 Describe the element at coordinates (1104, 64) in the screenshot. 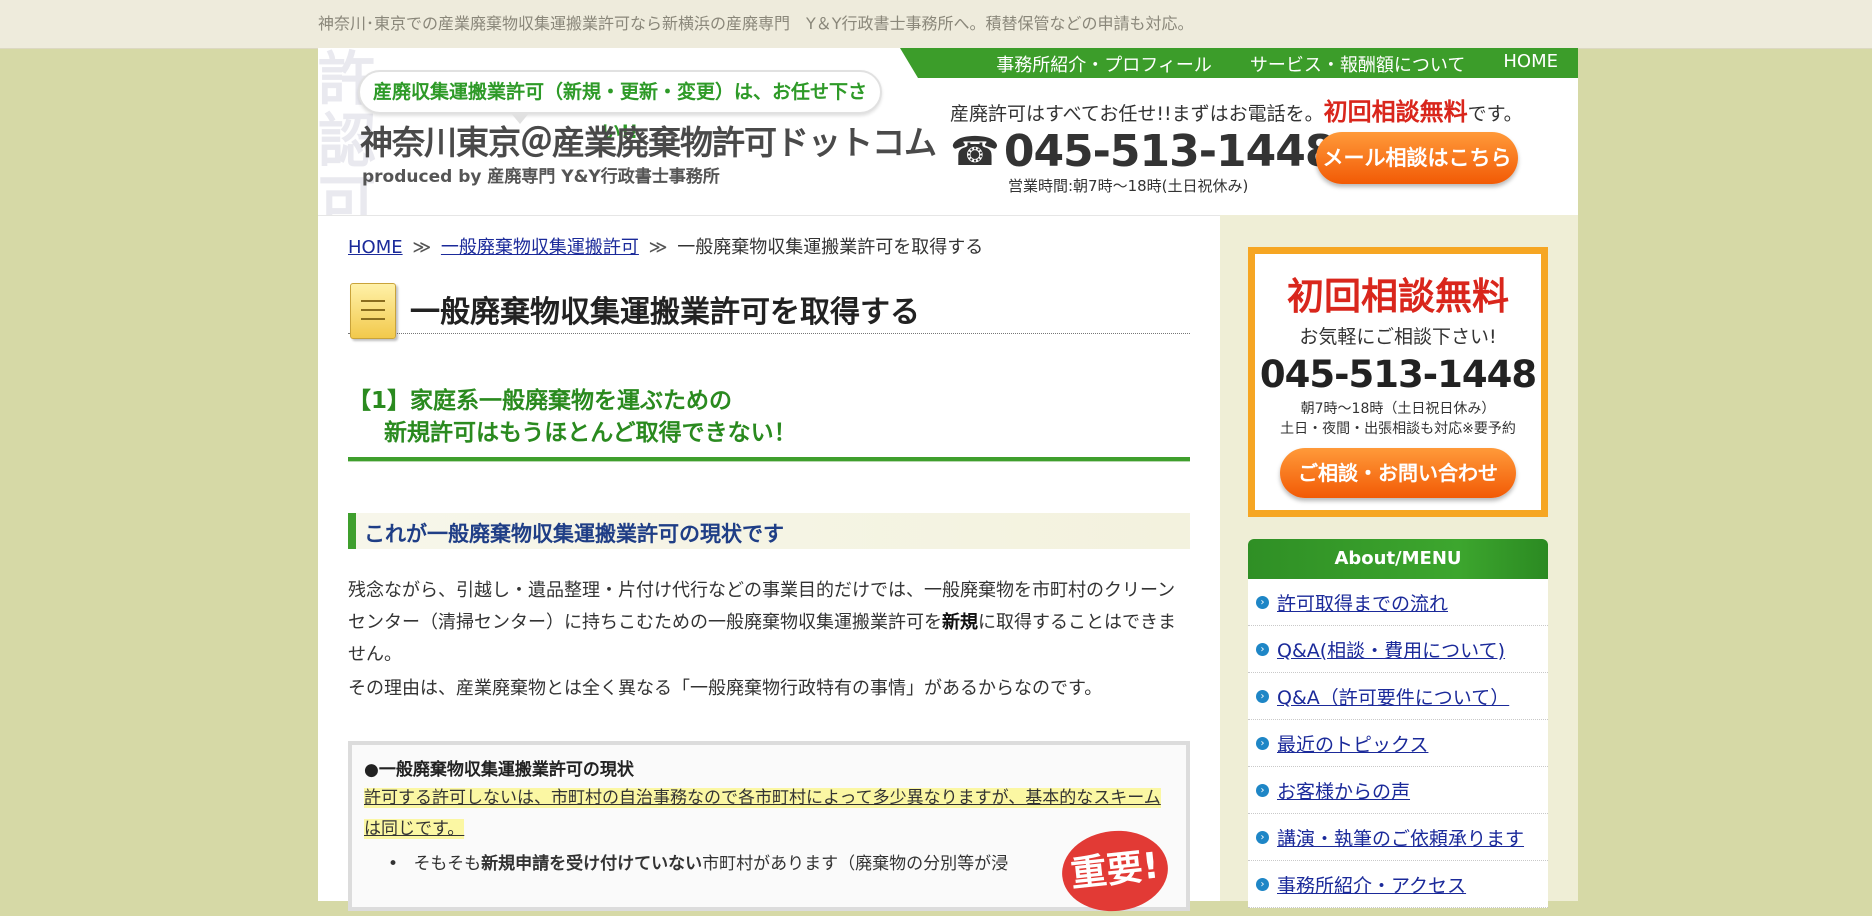

I see `nav-profile-link: 事務所紹介・プロフィール` at that location.